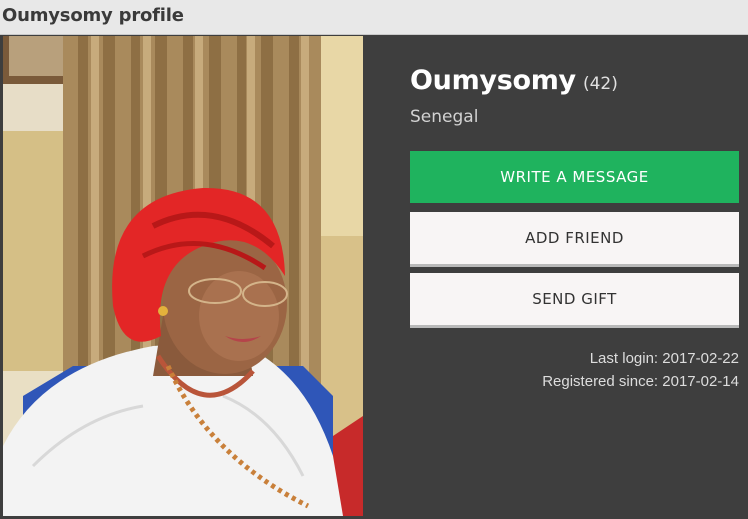  What do you see at coordinates (664, 358) in the screenshot?
I see `last-login: Last login: 2017-02-22` at bounding box center [664, 358].